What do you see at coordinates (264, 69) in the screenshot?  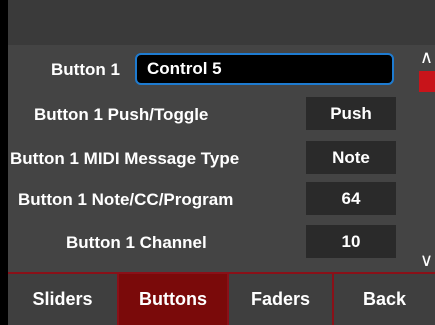 I see `button-name-input: Control 5` at bounding box center [264, 69].